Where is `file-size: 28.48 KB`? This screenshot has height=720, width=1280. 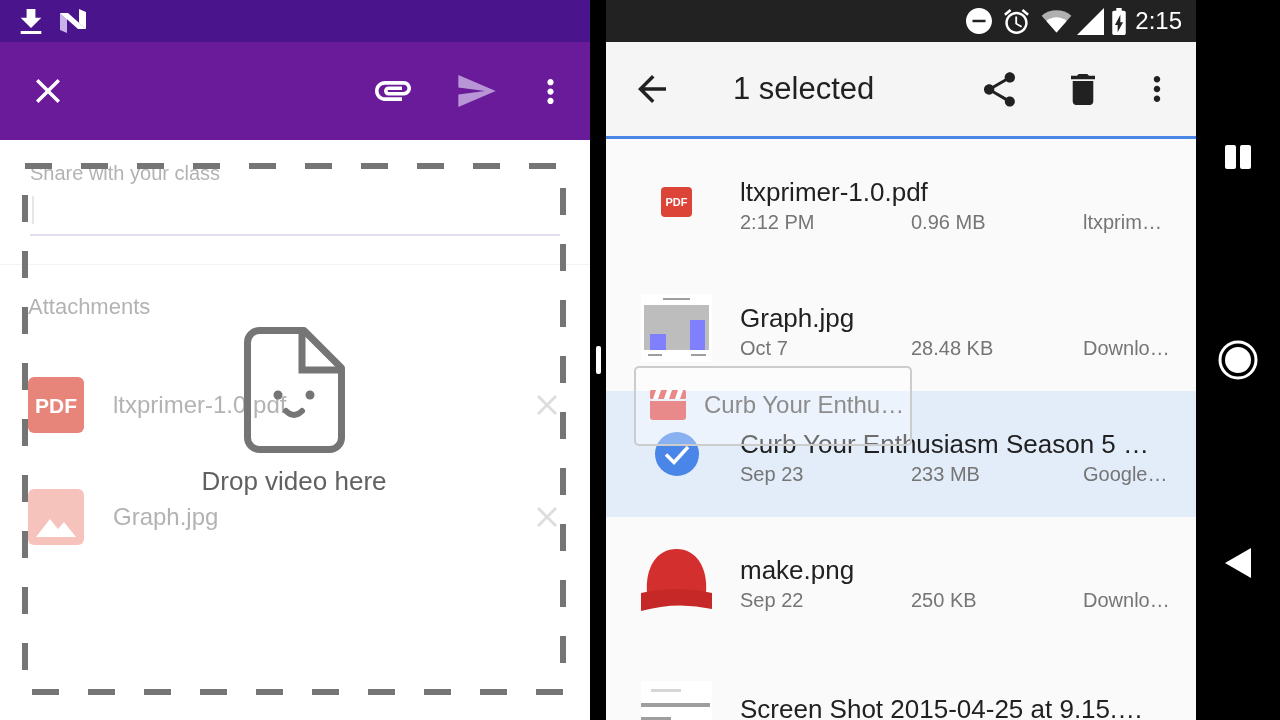 file-size: 28.48 KB is located at coordinates (953, 348).